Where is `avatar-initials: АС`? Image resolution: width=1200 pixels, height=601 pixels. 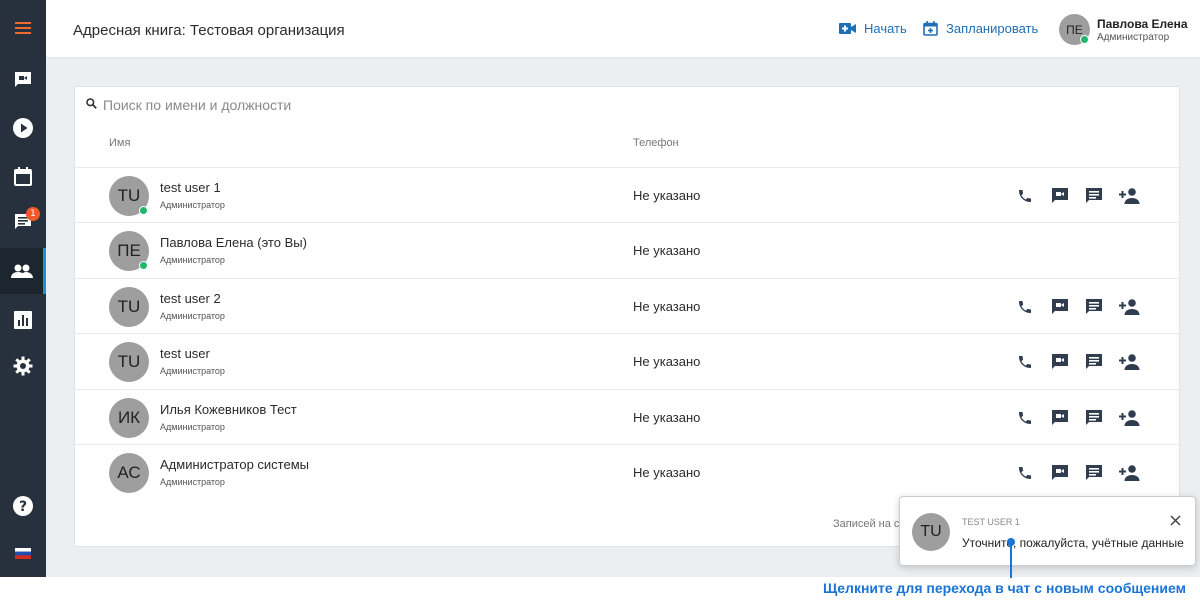 avatar-initials: АС is located at coordinates (129, 472).